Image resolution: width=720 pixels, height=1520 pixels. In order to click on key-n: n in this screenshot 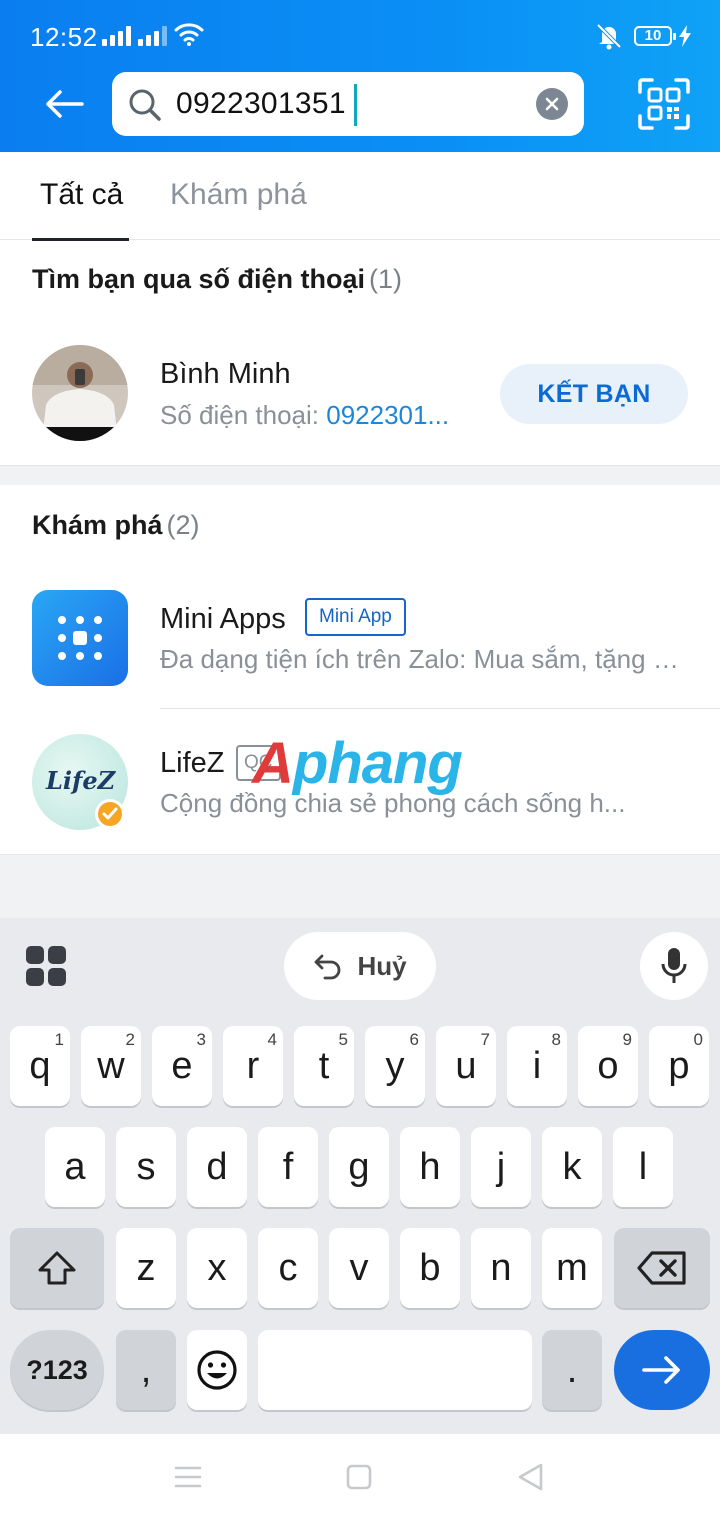, I will do `click(501, 1268)`.